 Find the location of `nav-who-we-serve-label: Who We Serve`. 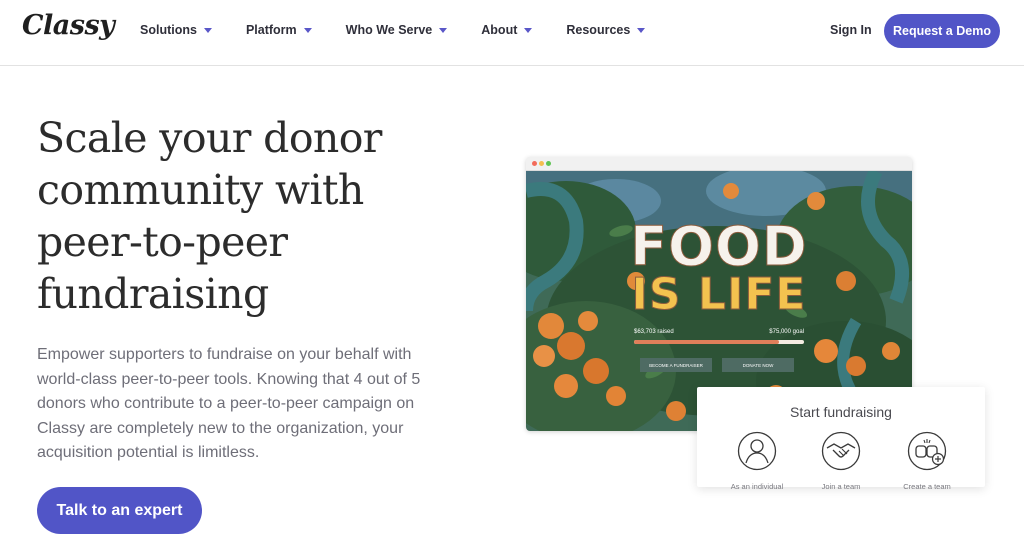

nav-who-we-serve-label: Who We Serve is located at coordinates (389, 30).